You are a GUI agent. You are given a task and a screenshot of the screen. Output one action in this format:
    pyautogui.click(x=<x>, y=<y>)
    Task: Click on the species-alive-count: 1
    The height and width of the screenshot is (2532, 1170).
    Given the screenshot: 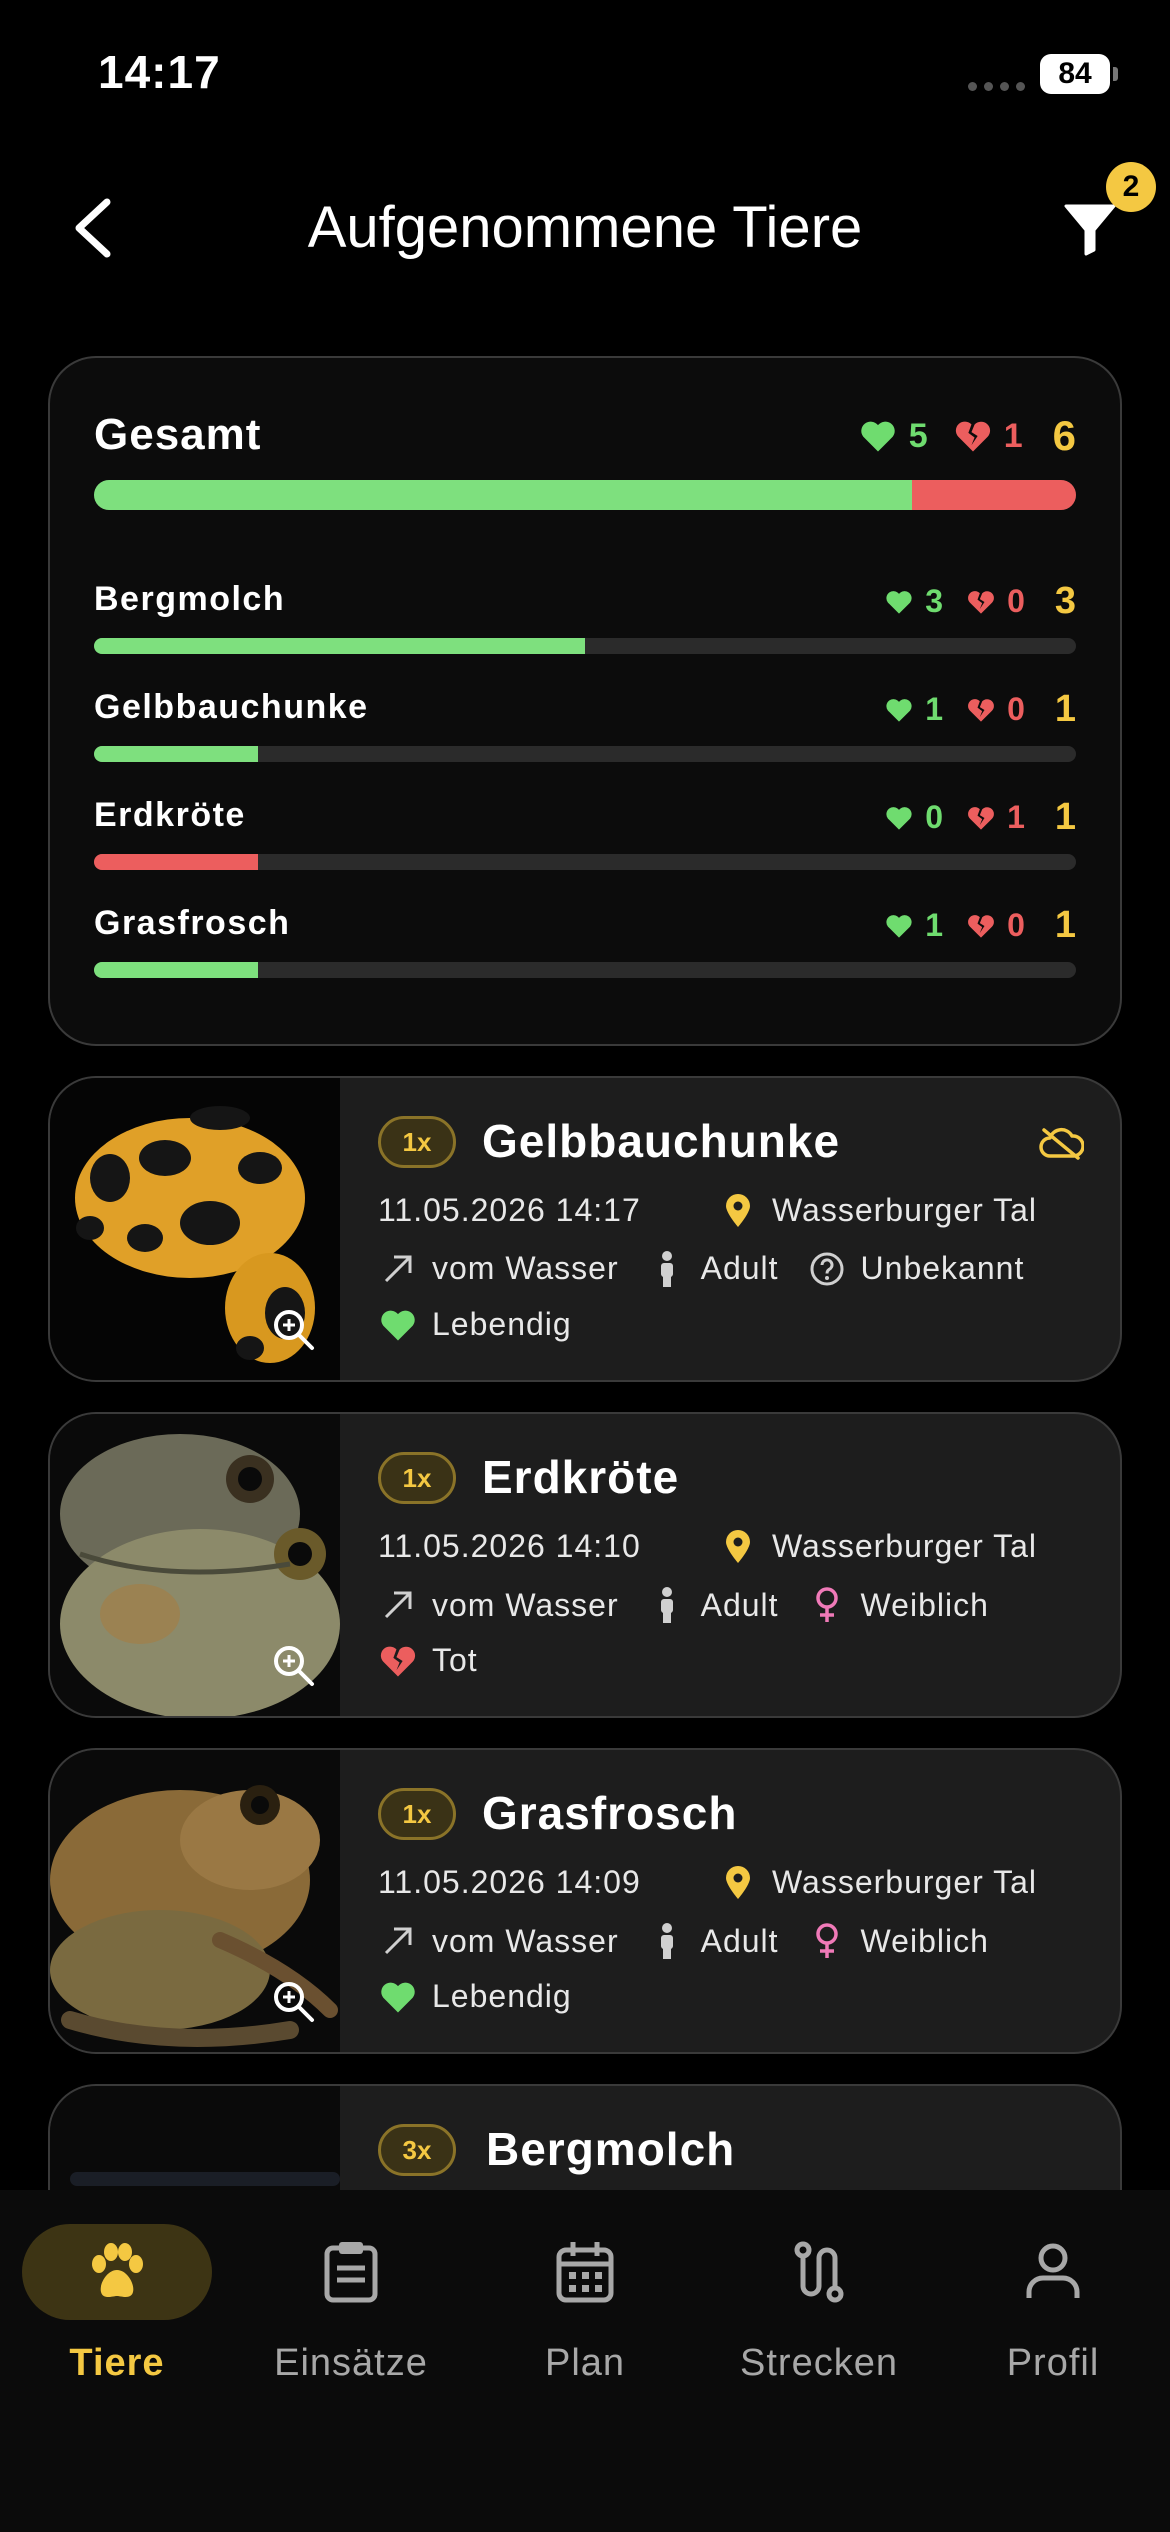 What is the action you would take?
    pyautogui.click(x=934, y=925)
    